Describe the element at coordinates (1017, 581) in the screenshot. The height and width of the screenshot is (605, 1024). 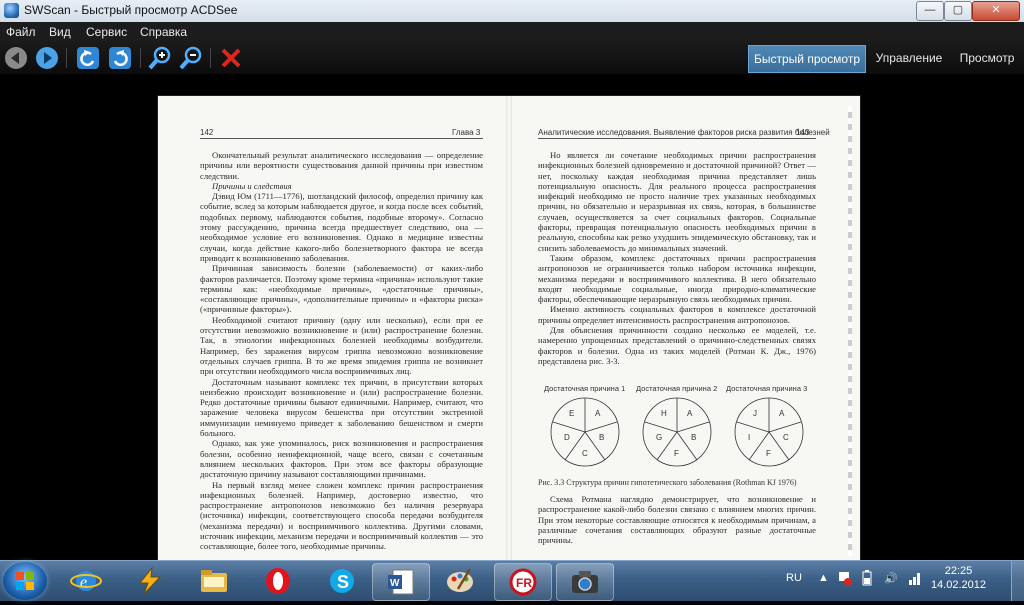
I see `show-desktop-button` at that location.